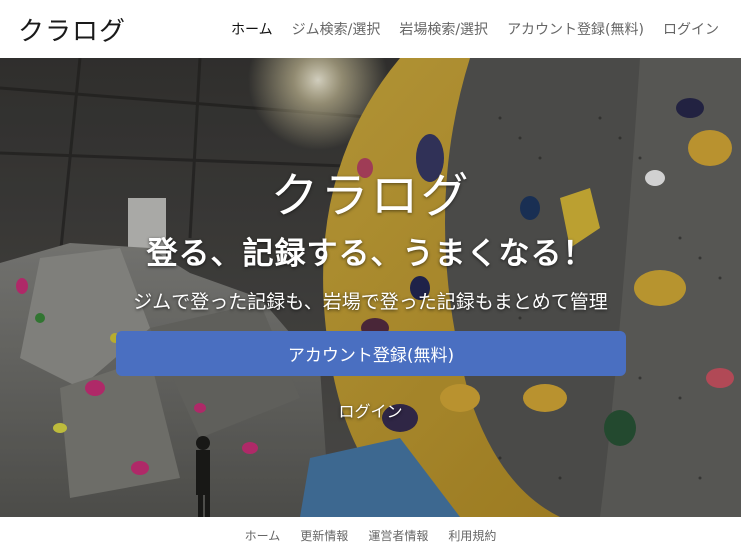 The image size is (741, 553). Describe the element at coordinates (691, 29) in the screenshot. I see `nav-login: ログイン` at that location.